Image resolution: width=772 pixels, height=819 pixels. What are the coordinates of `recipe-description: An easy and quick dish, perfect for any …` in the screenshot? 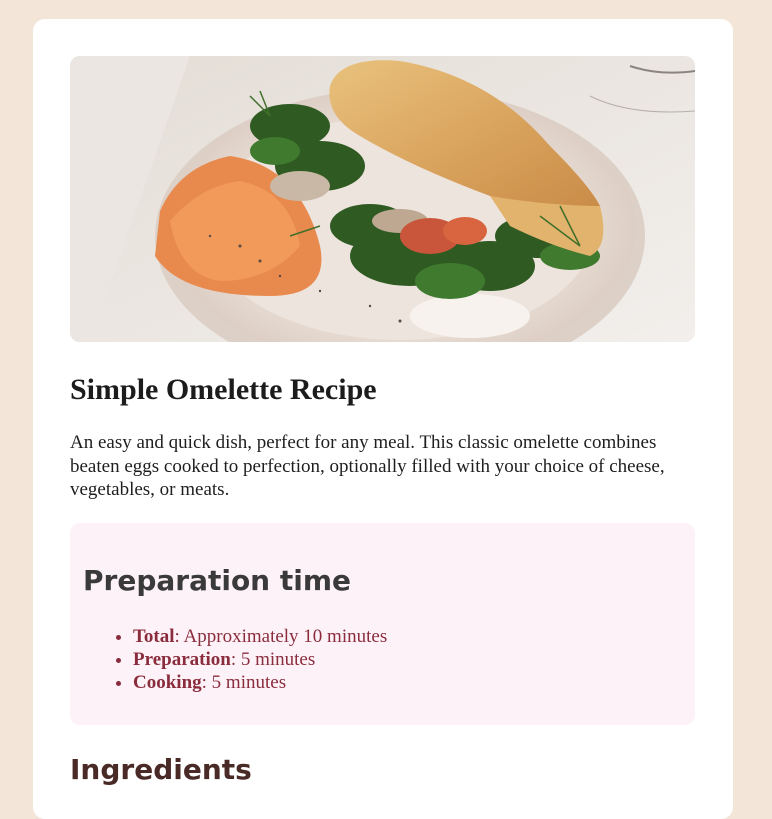 It's located at (367, 466).